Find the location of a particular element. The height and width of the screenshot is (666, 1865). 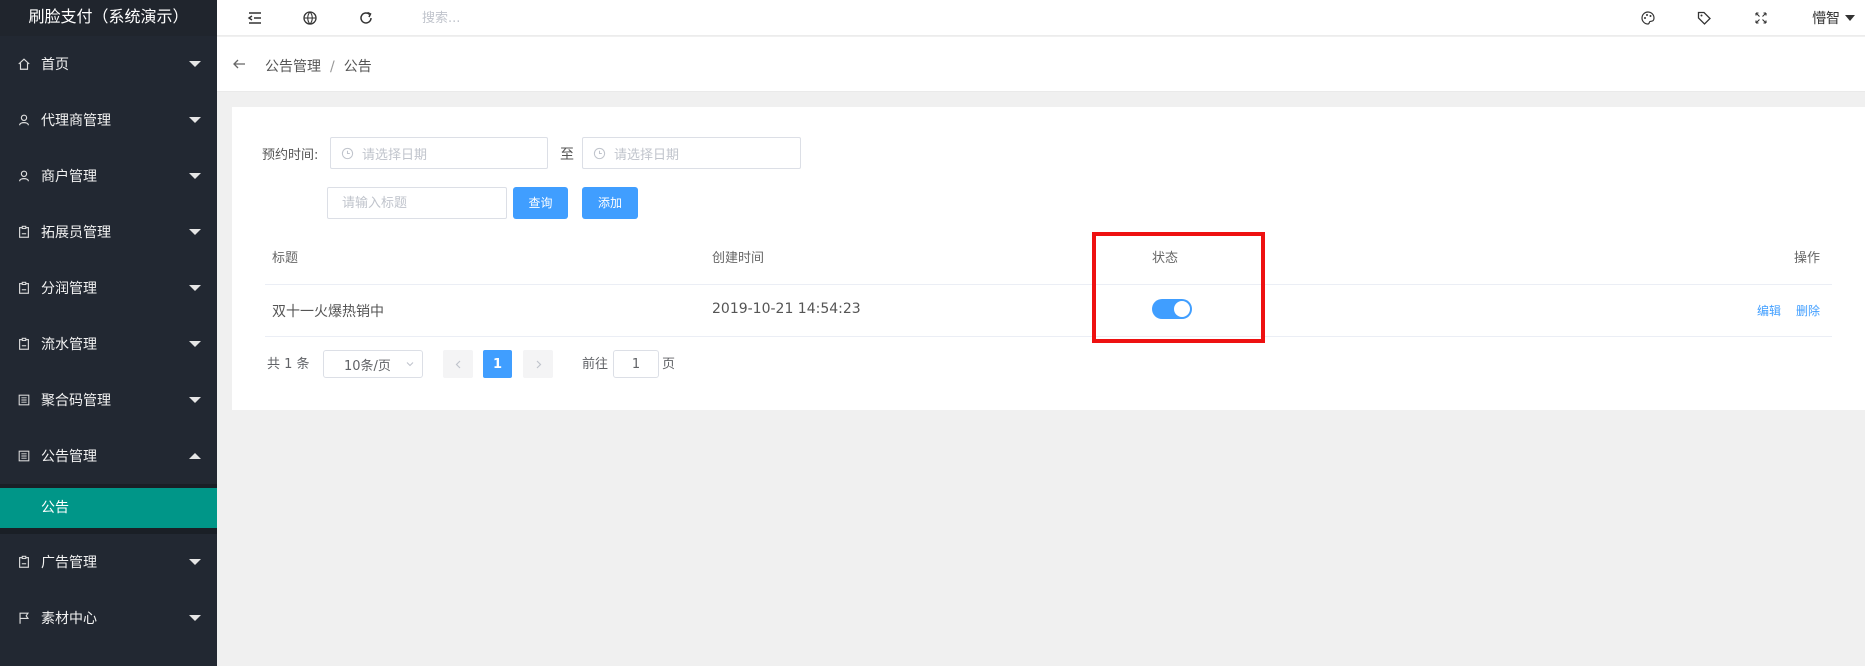

home-icon is located at coordinates (24, 64).